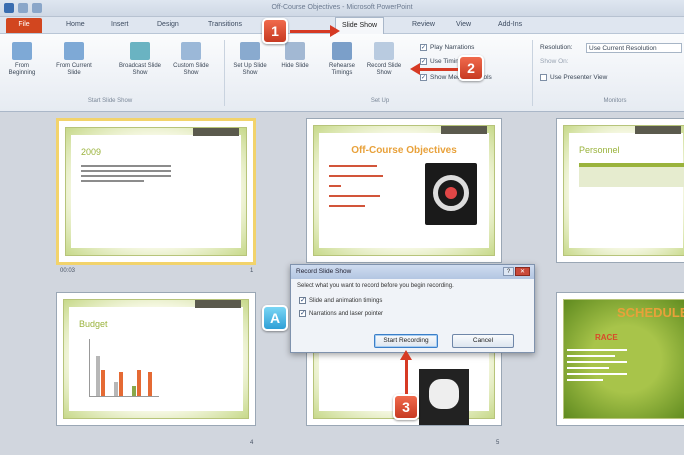 Image resolution: width=684 pixels, height=455 pixels. What do you see at coordinates (556, 47) in the screenshot?
I see `resolution-label: Resolution:` at bounding box center [556, 47].